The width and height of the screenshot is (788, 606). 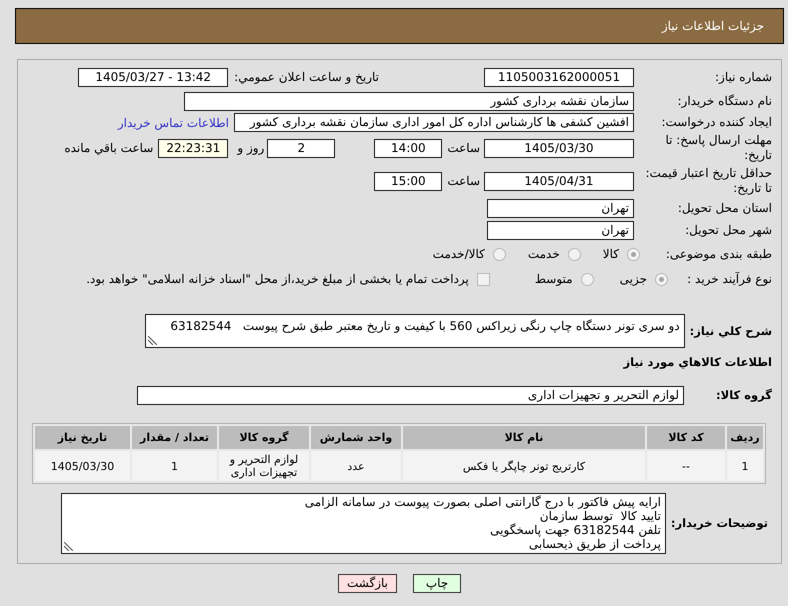 What do you see at coordinates (408, 181) in the screenshot?
I see `time-field: 15:00` at bounding box center [408, 181].